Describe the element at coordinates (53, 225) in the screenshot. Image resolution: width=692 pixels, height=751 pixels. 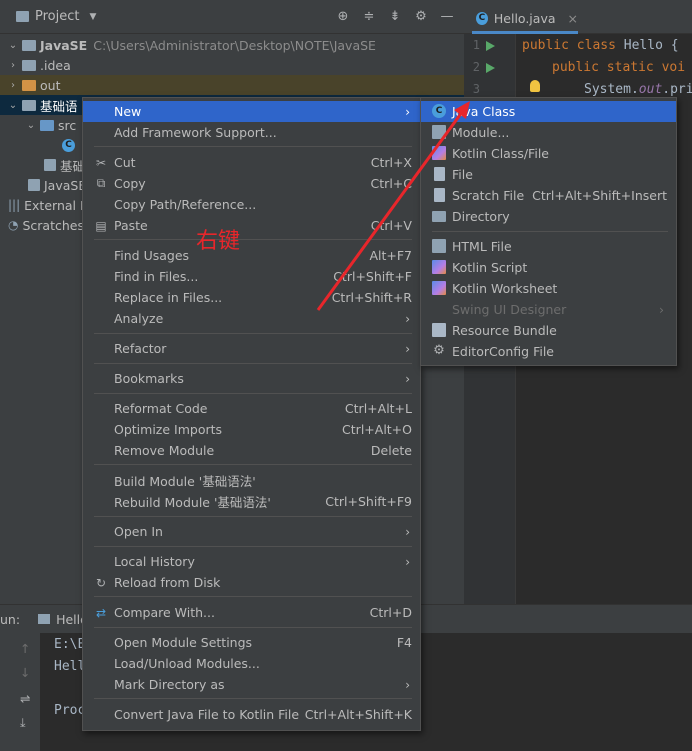
I see `tree-item-label: Scratches` at that location.